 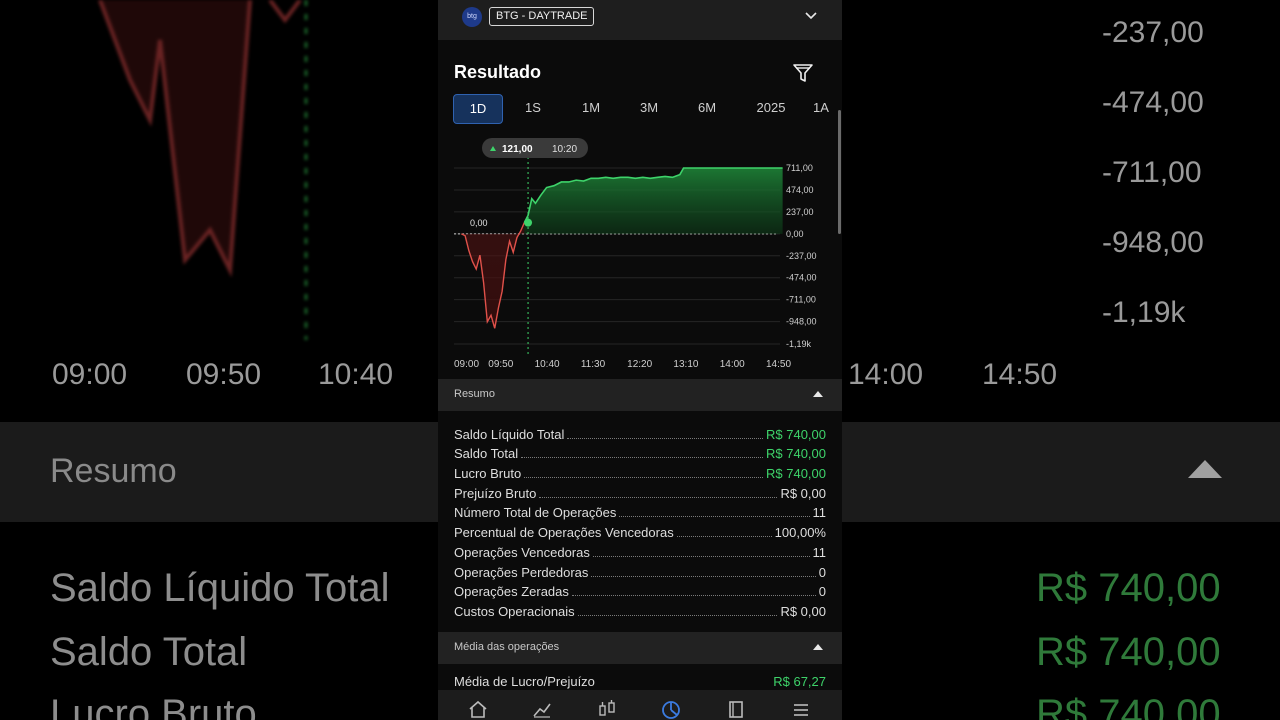 I want to click on bg-x-tick: 09:00, so click(x=90, y=374).